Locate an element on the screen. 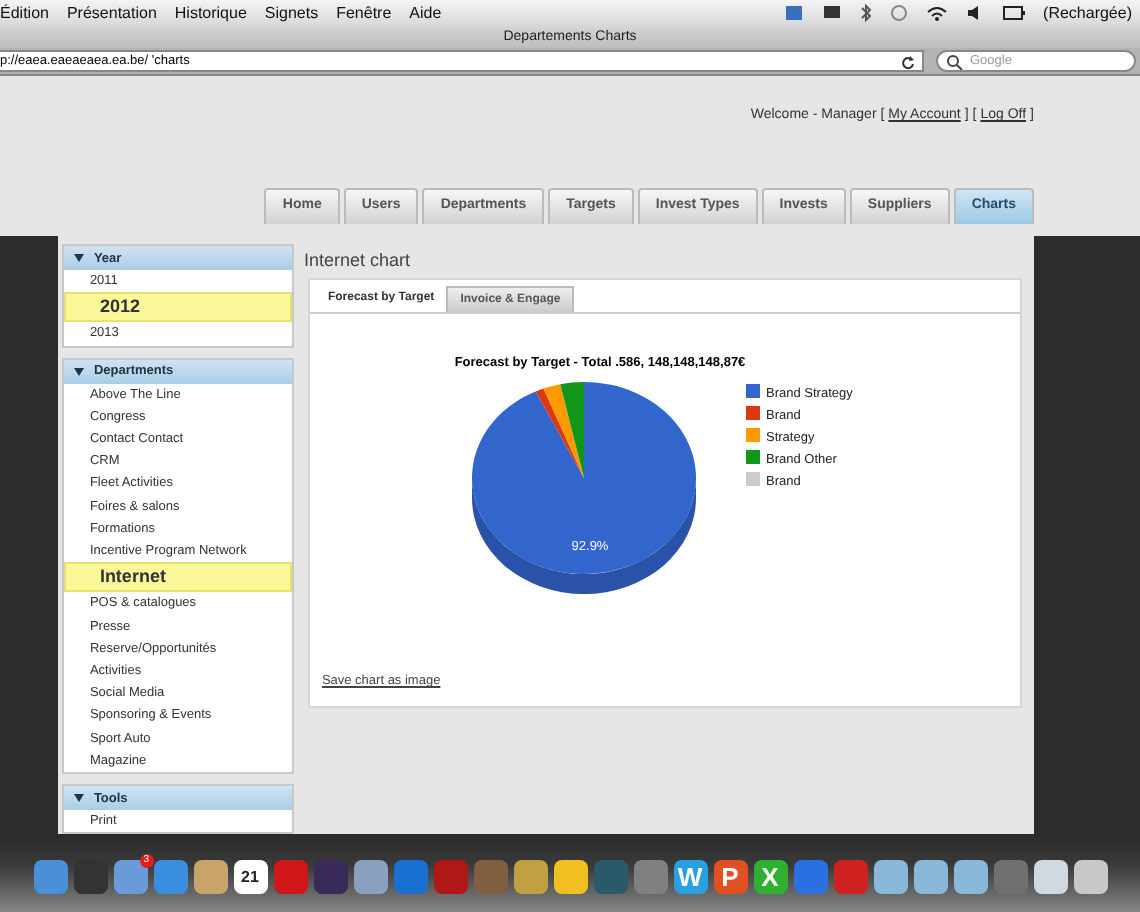 This screenshot has height=912, width=1140. menu-item: Présentation is located at coordinates (111, 13).